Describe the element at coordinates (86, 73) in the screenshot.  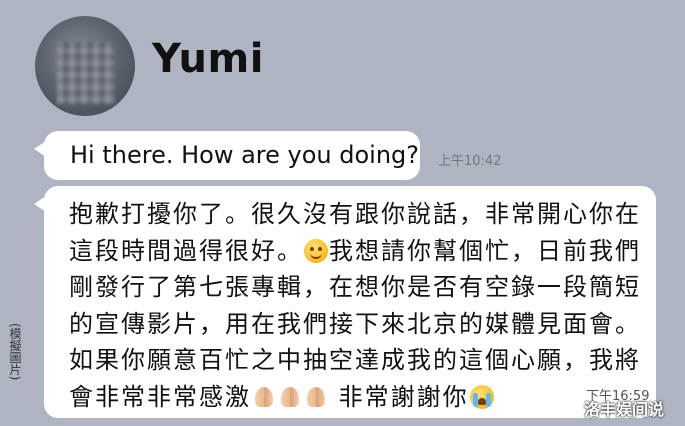
I see `avatar-mosaic-blur` at that location.